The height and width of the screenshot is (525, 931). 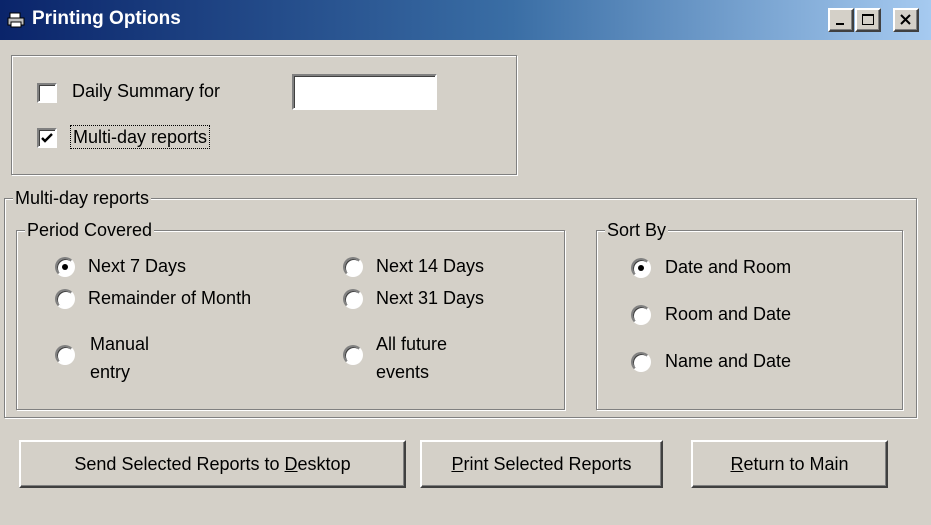 What do you see at coordinates (641, 268) in the screenshot?
I see `sort-date-and-room-radio` at bounding box center [641, 268].